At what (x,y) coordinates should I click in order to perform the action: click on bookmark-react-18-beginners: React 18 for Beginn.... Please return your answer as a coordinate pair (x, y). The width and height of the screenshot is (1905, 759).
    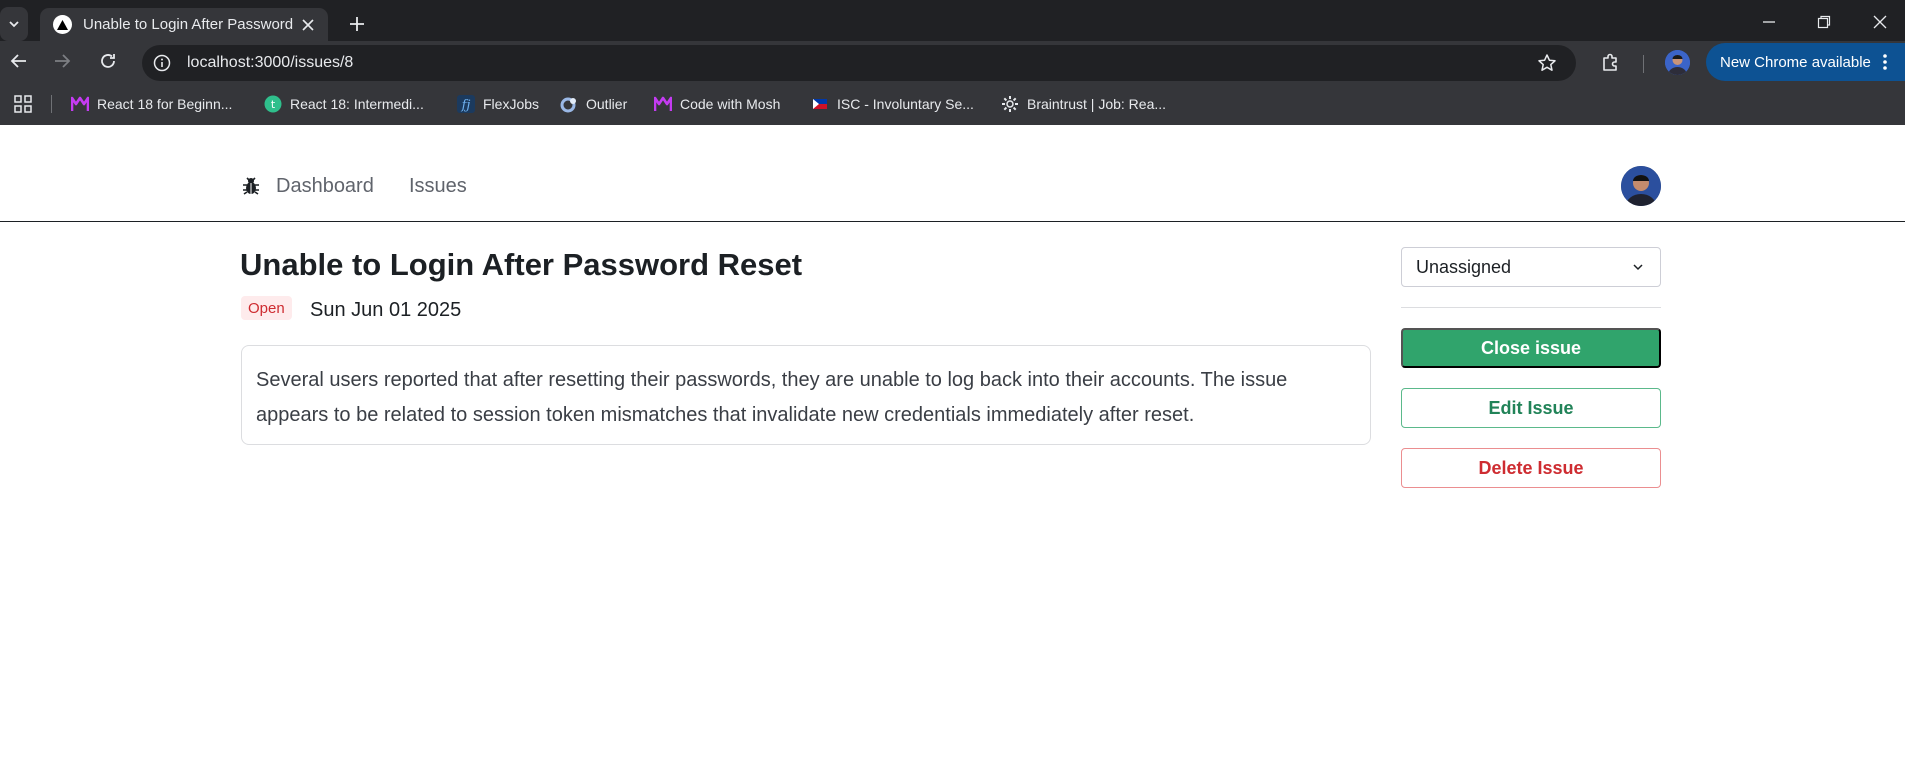
    Looking at the image, I should click on (151, 104).